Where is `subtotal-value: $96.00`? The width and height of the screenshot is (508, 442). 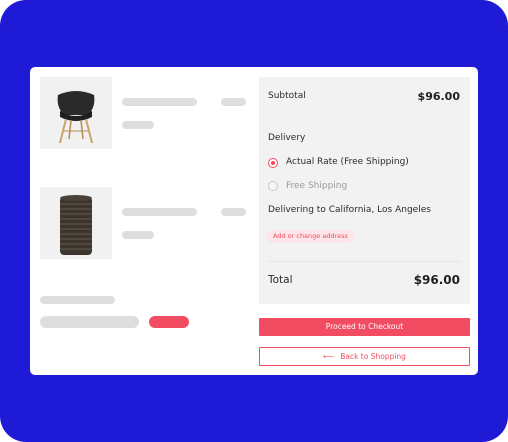
subtotal-value: $96.00 is located at coordinates (438, 96).